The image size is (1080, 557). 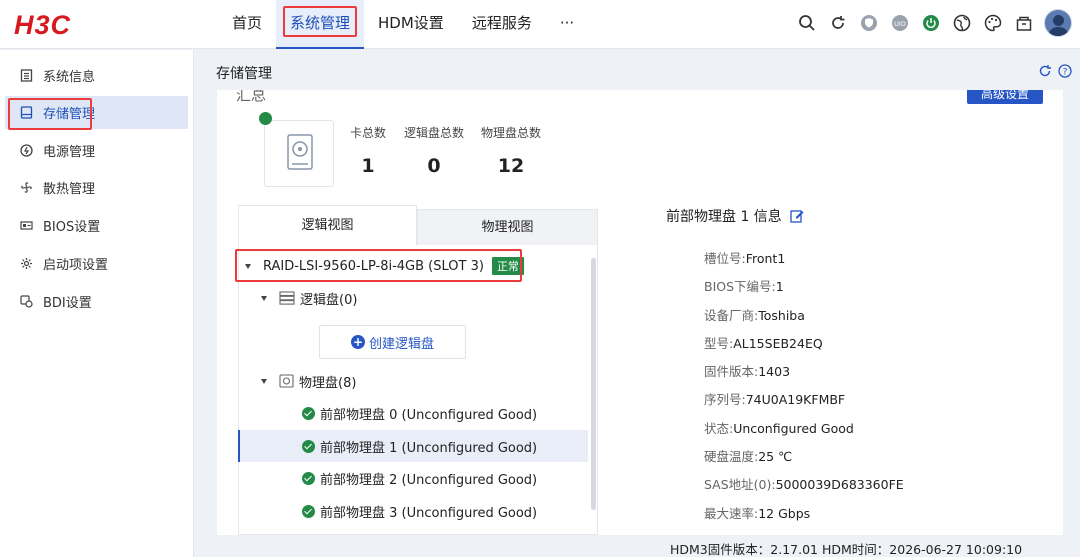 What do you see at coordinates (434, 150) in the screenshot?
I see `stat-logical-count: 逻辑盘总数 0` at bounding box center [434, 150].